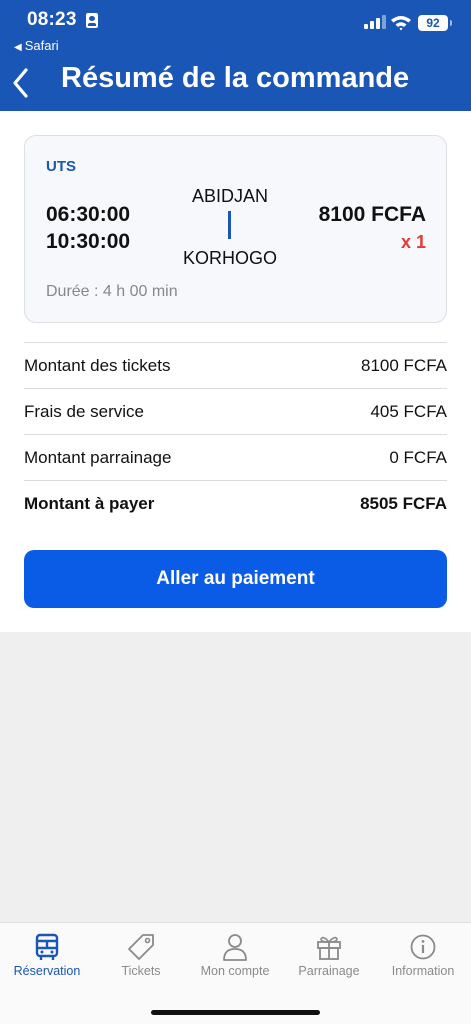 The image size is (471, 1024). I want to click on company-name: UTS, so click(61, 166).